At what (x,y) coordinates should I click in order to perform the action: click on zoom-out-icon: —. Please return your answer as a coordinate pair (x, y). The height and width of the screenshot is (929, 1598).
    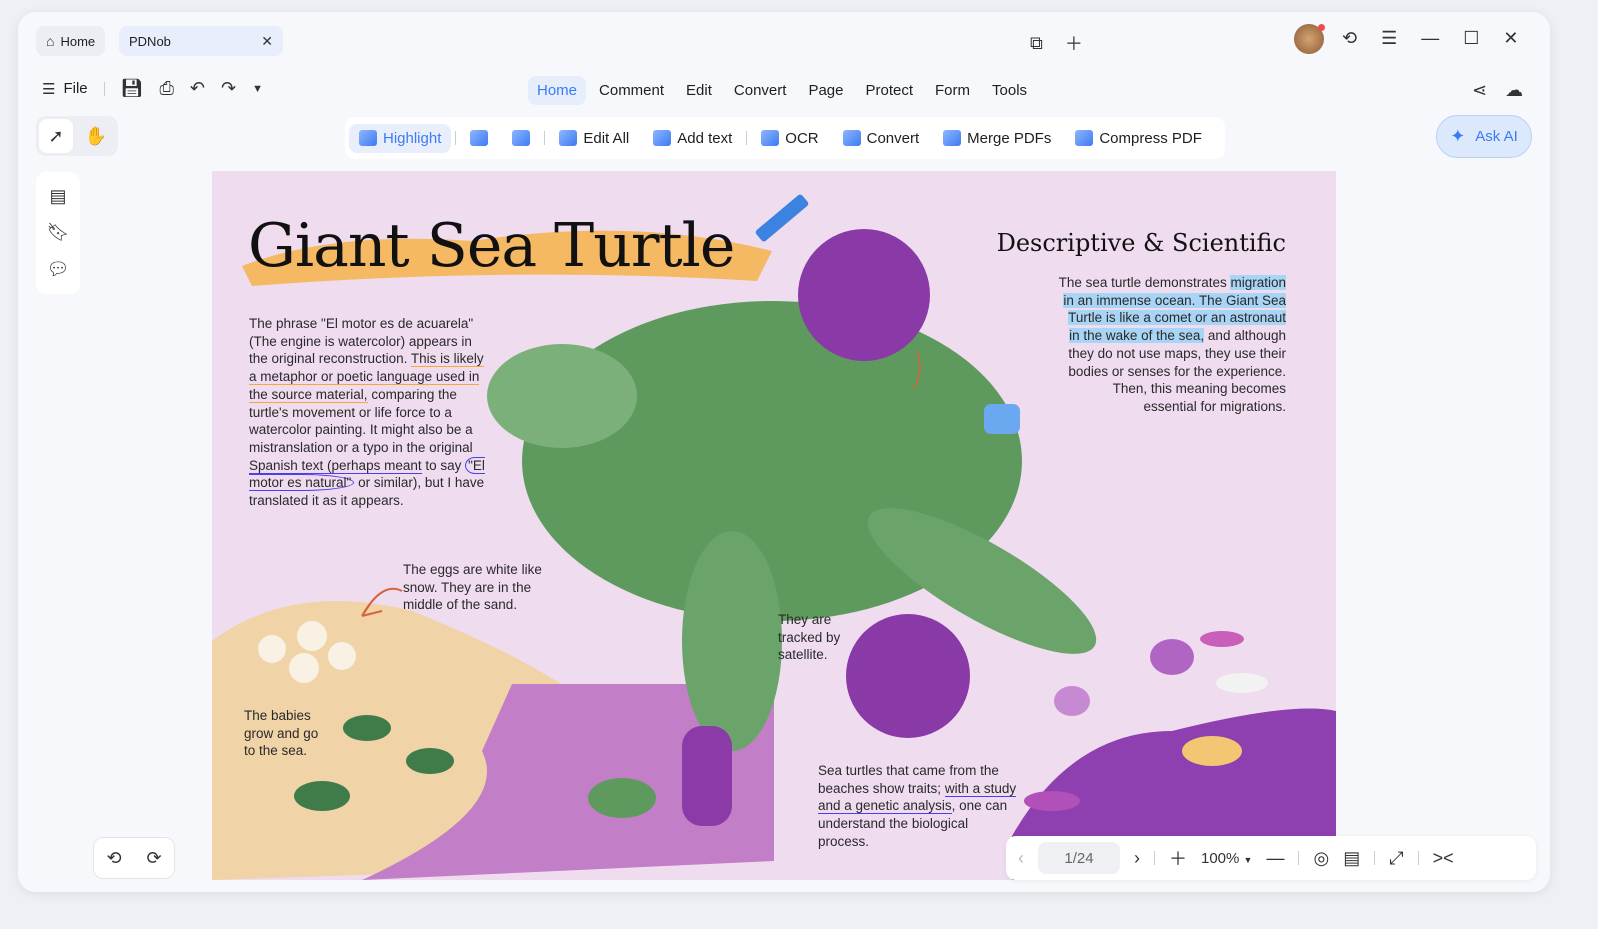
    Looking at the image, I should click on (1275, 858).